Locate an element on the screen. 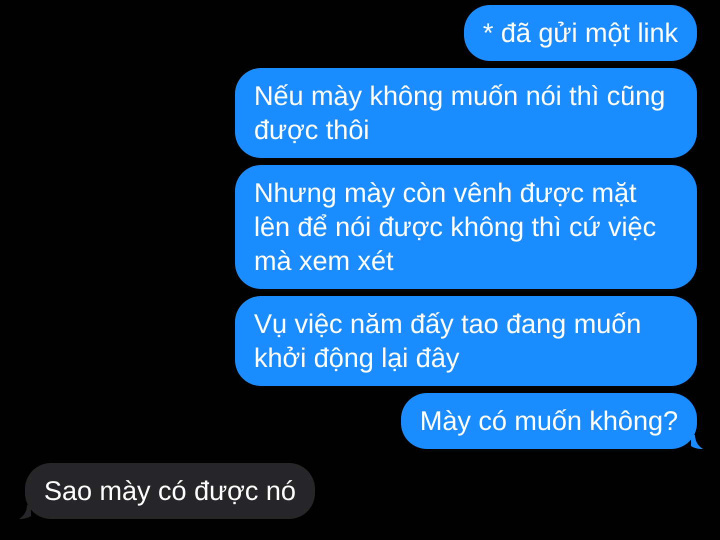  sent-message-bubble: Nhưng mày còn vênh được mặt lên để nói được không thì cứ việc mà xem xét is located at coordinates (466, 227).